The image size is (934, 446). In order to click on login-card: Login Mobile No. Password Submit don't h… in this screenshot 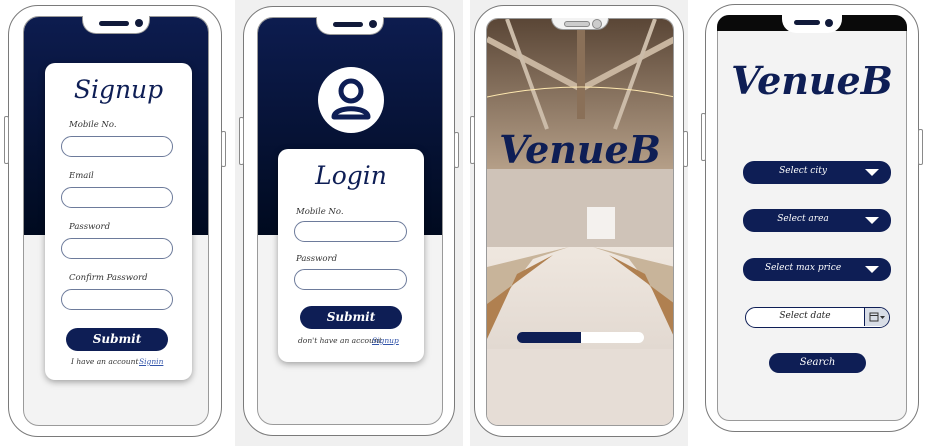, I will do `click(351, 255)`.